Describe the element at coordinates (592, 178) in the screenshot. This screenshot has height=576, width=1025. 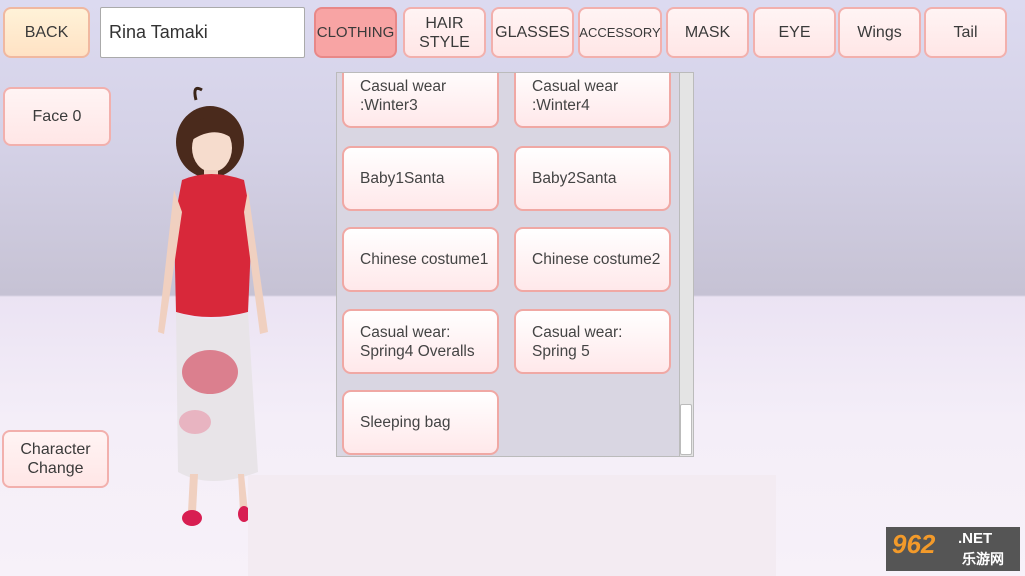
I see `item-baby2santa: Baby2Santa` at that location.